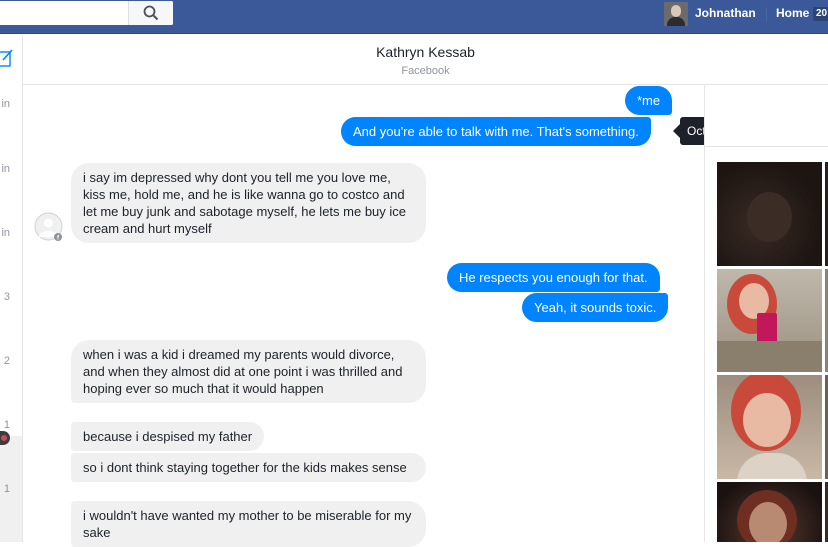 Image resolution: width=828 pixels, height=547 pixels. I want to click on conversation-list: in in in 3 2 1 1, so click(11, 288).